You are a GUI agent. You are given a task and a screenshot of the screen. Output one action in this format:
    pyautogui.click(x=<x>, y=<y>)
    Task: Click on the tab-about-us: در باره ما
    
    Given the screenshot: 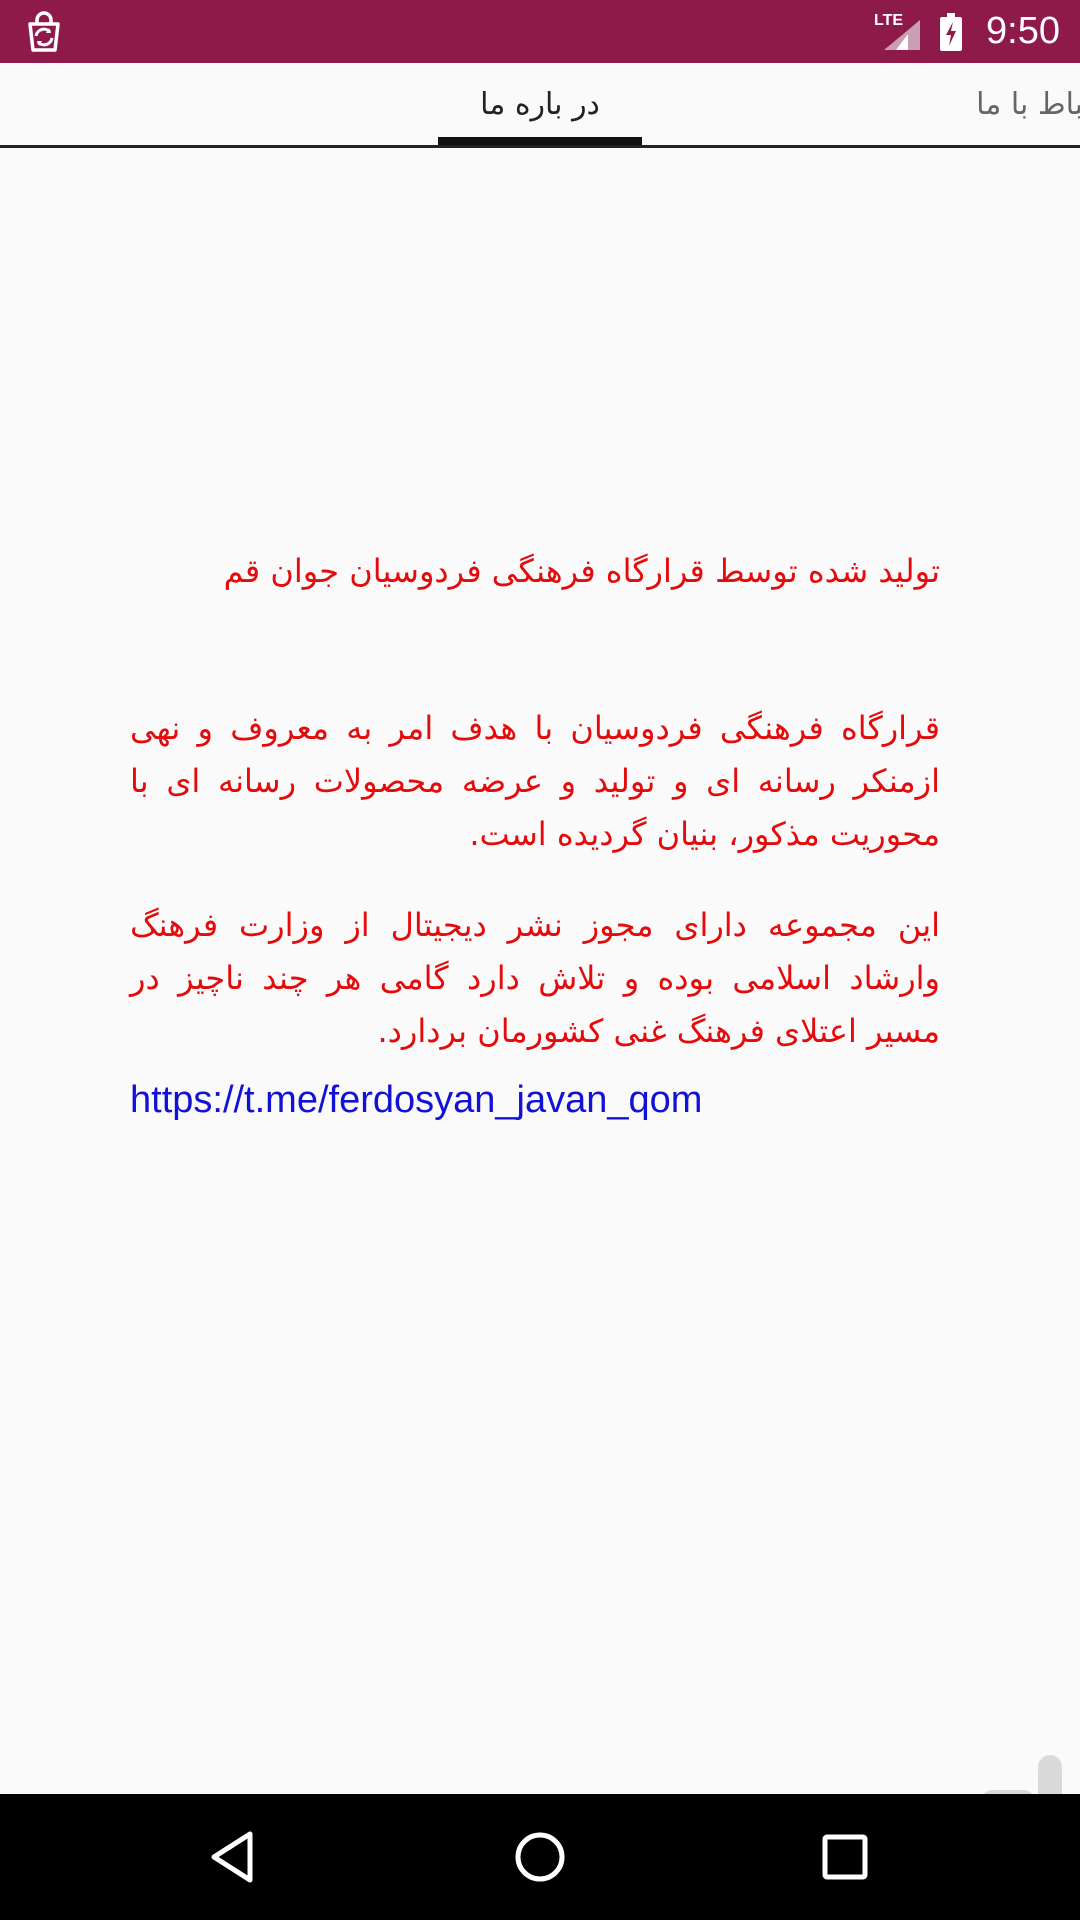 What is the action you would take?
    pyautogui.click(x=540, y=104)
    